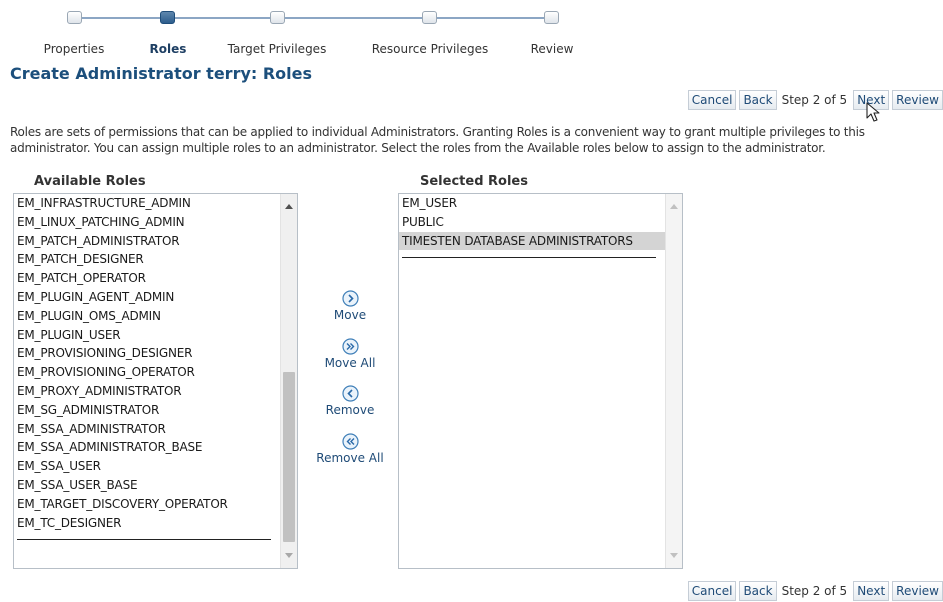  I want to click on train-stop-properties, so click(74, 17).